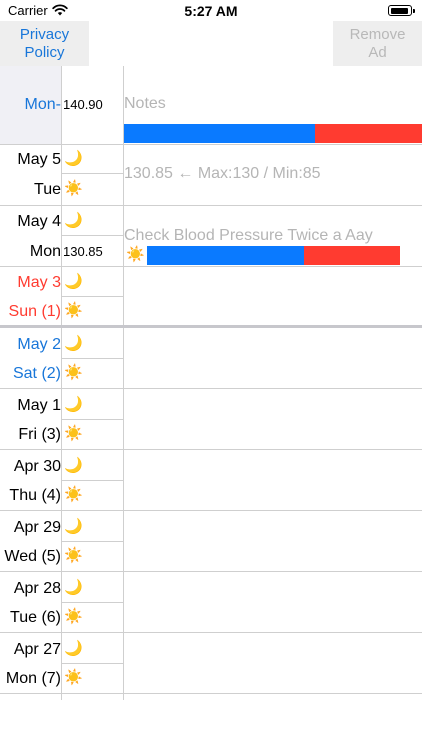  What do you see at coordinates (32, 556) in the screenshot?
I see `day-weekday-label: Wed (5)` at bounding box center [32, 556].